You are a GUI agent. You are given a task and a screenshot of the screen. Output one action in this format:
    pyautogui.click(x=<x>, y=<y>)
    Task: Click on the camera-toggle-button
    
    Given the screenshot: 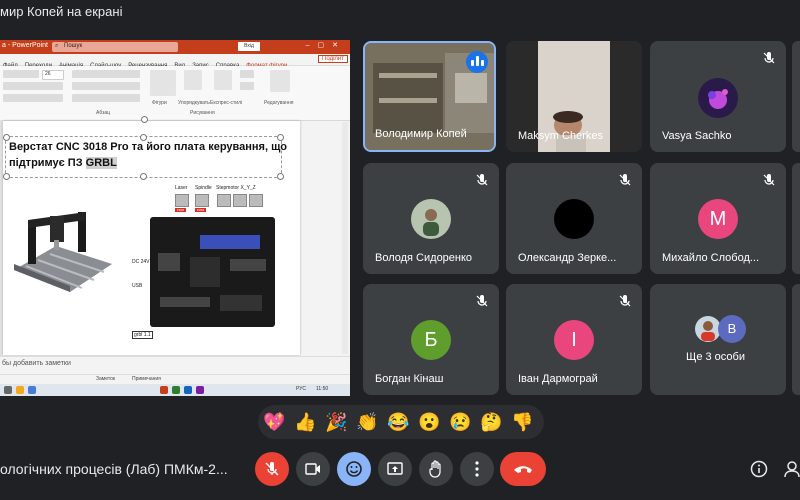 What is the action you would take?
    pyautogui.click(x=313, y=469)
    